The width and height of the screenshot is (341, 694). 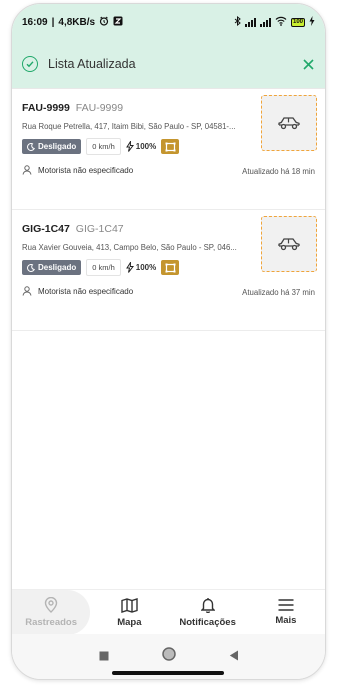 What do you see at coordinates (168, 64) in the screenshot?
I see `list-updated-banner: Lista Atualizada` at bounding box center [168, 64].